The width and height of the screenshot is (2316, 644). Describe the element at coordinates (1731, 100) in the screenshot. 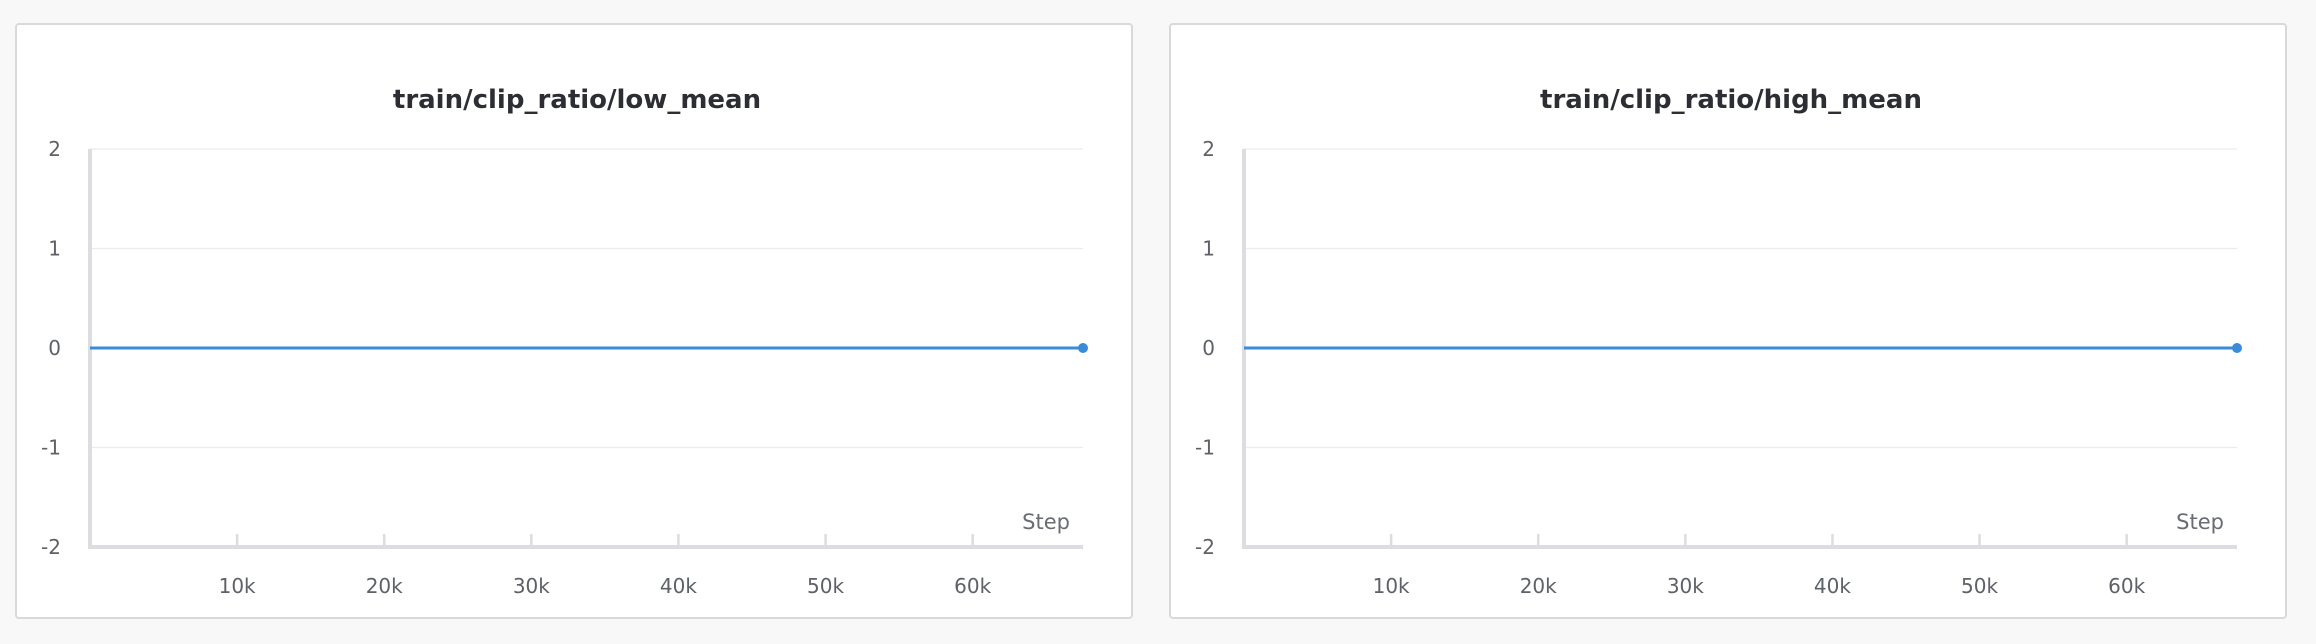

I see `chart-title: train/clip_ratio/high_mean` at that location.